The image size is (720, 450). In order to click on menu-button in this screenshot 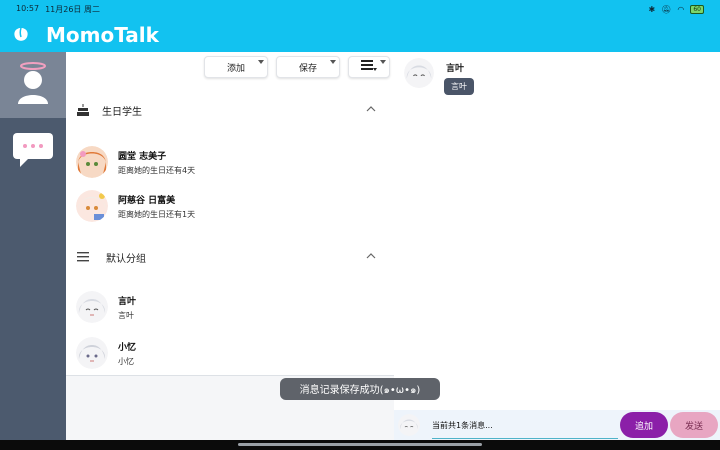, I will do `click(369, 67)`.